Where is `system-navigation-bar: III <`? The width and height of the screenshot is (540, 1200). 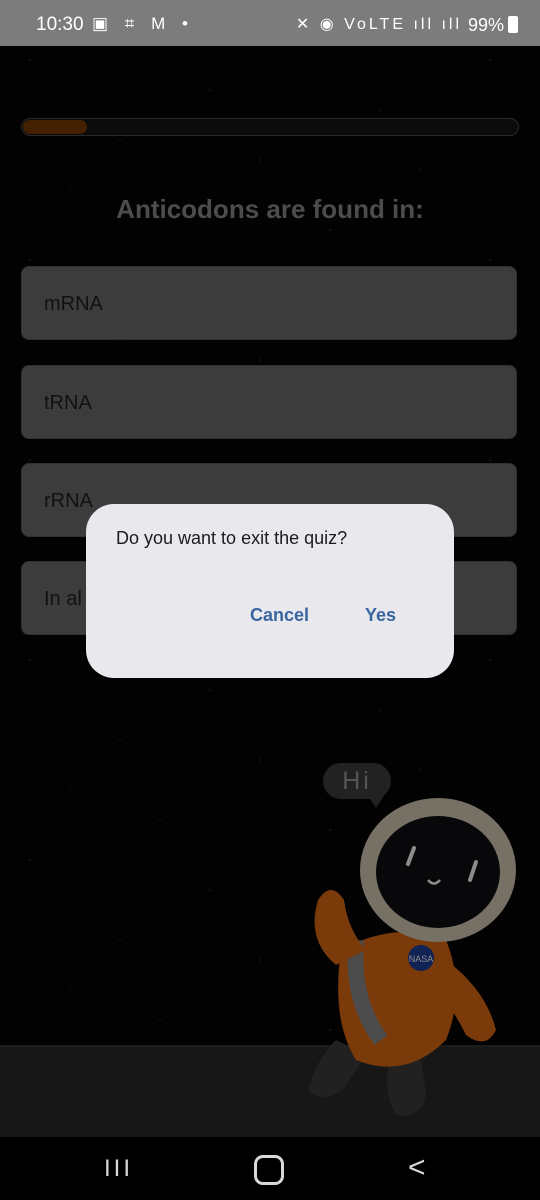
system-navigation-bar: III < is located at coordinates (270, 1168).